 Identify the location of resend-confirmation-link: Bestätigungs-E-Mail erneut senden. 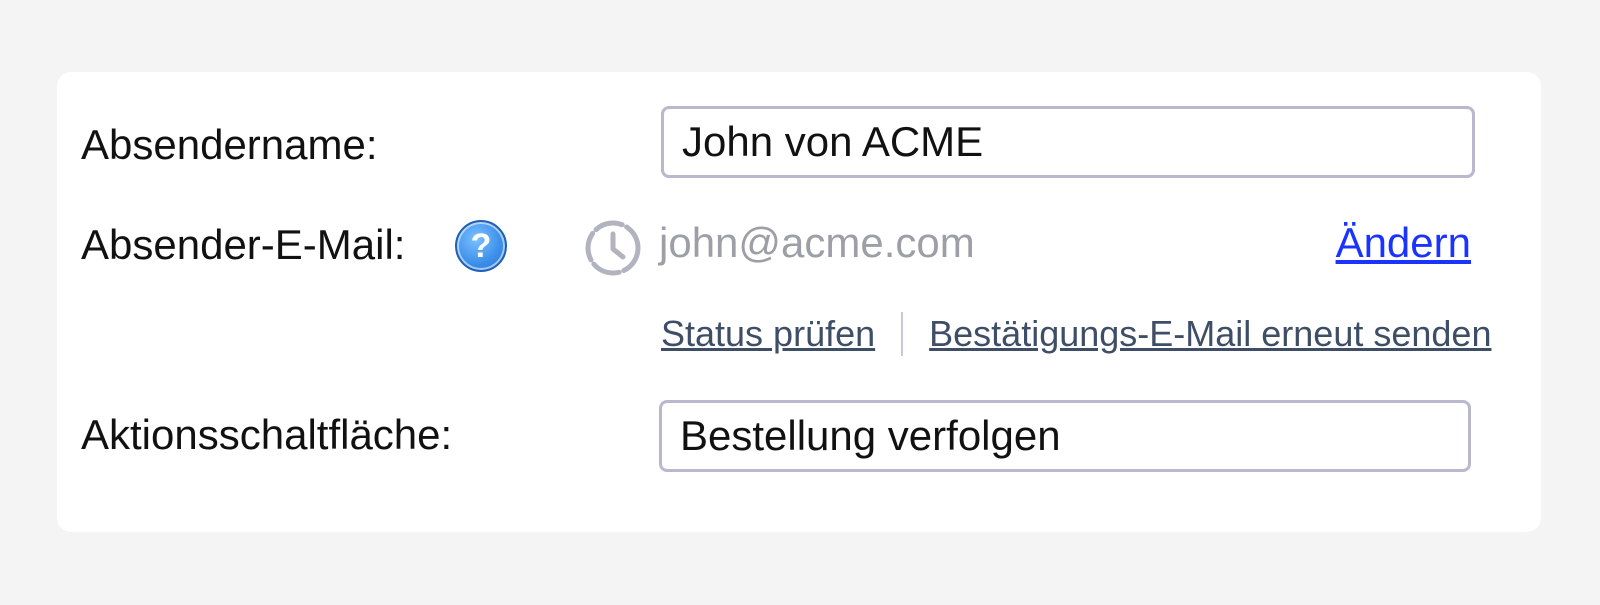
(1210, 334).